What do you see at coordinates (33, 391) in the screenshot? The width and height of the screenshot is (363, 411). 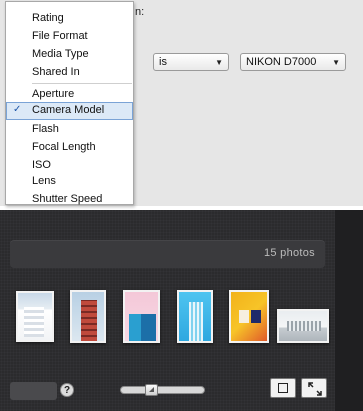 I see `search-input` at bounding box center [33, 391].